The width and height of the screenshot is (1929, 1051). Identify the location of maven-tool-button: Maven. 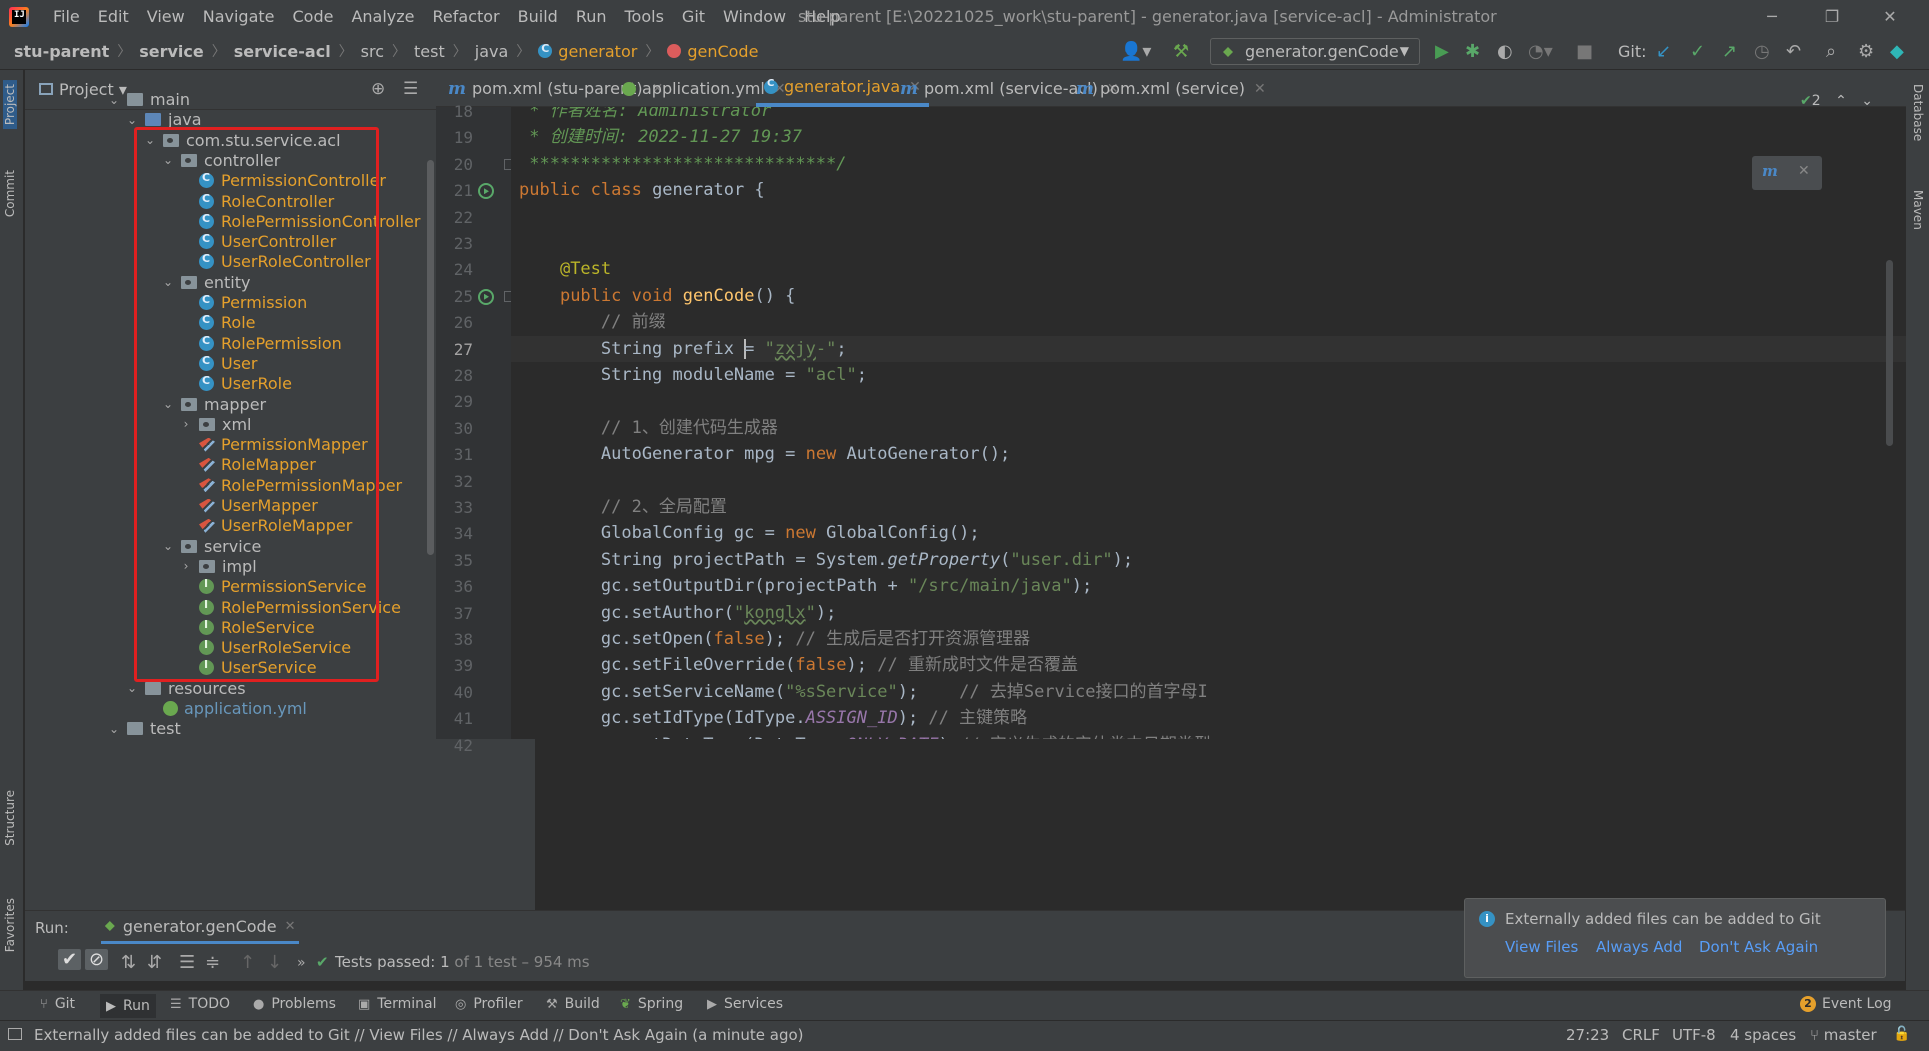
(1918, 210).